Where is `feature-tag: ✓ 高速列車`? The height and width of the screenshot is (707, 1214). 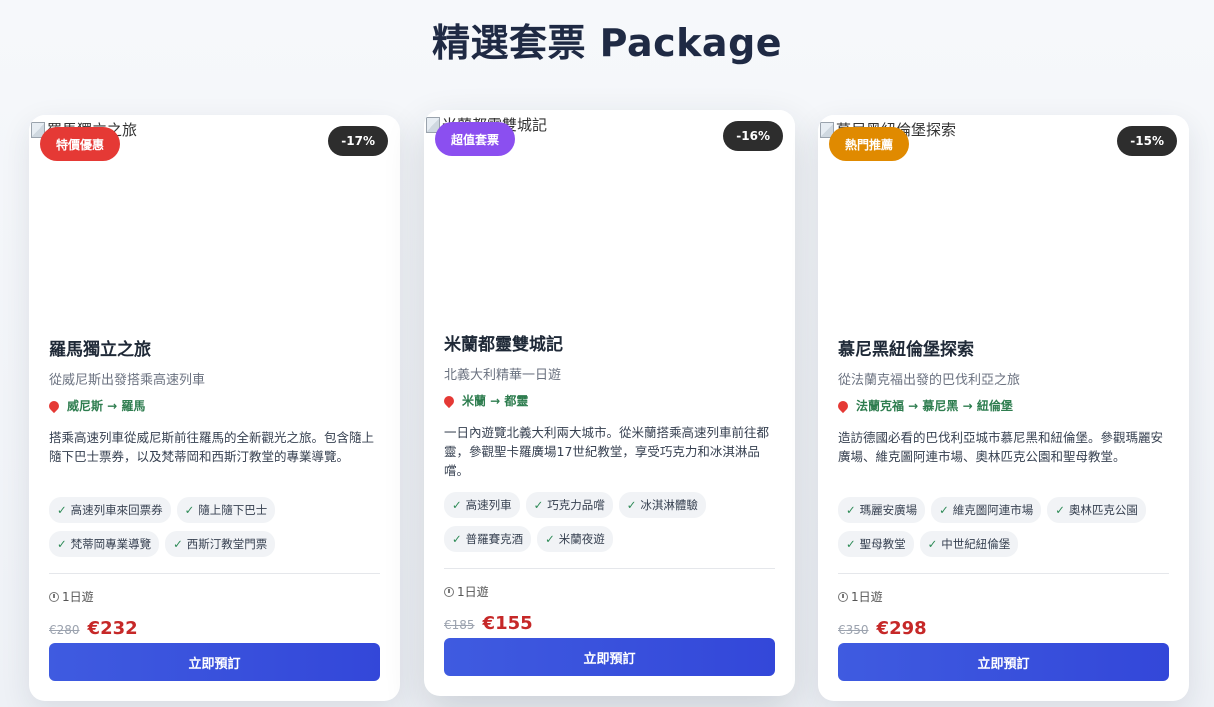 feature-tag: ✓ 高速列車 is located at coordinates (482, 505).